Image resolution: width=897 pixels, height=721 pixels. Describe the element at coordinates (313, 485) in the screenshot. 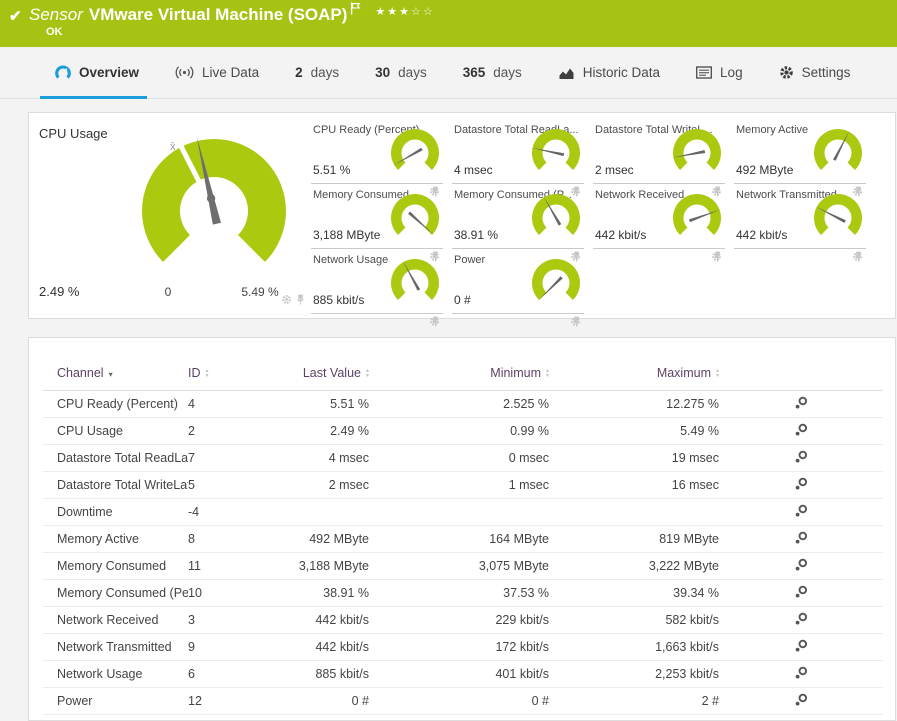

I see `last-cell: 2 msec` at that location.